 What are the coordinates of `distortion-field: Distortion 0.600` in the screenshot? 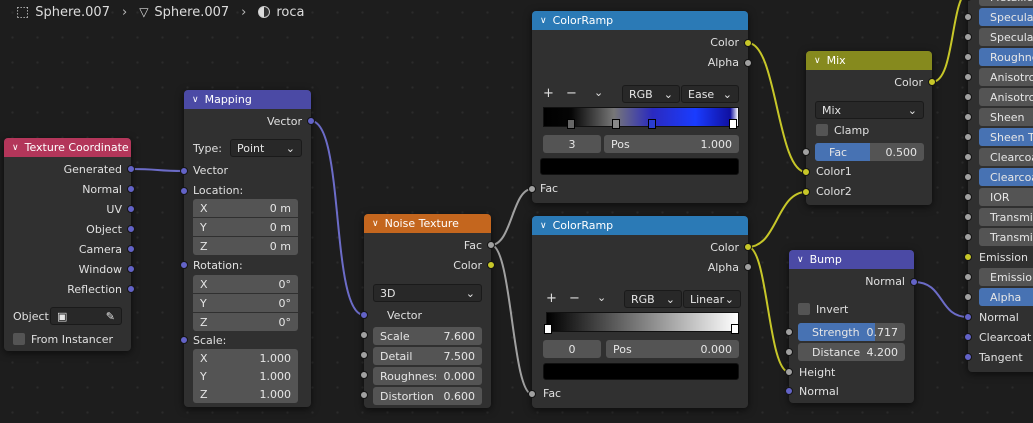 It's located at (427, 396).